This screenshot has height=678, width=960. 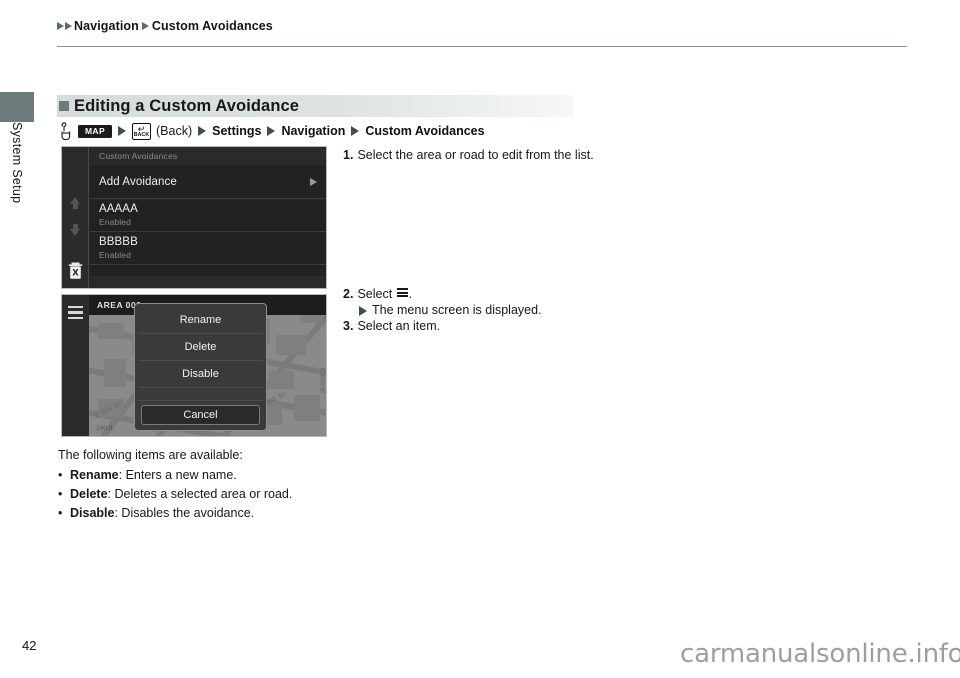 What do you see at coordinates (118, 242) in the screenshot?
I see `list-item-label: BBBBB` at bounding box center [118, 242].